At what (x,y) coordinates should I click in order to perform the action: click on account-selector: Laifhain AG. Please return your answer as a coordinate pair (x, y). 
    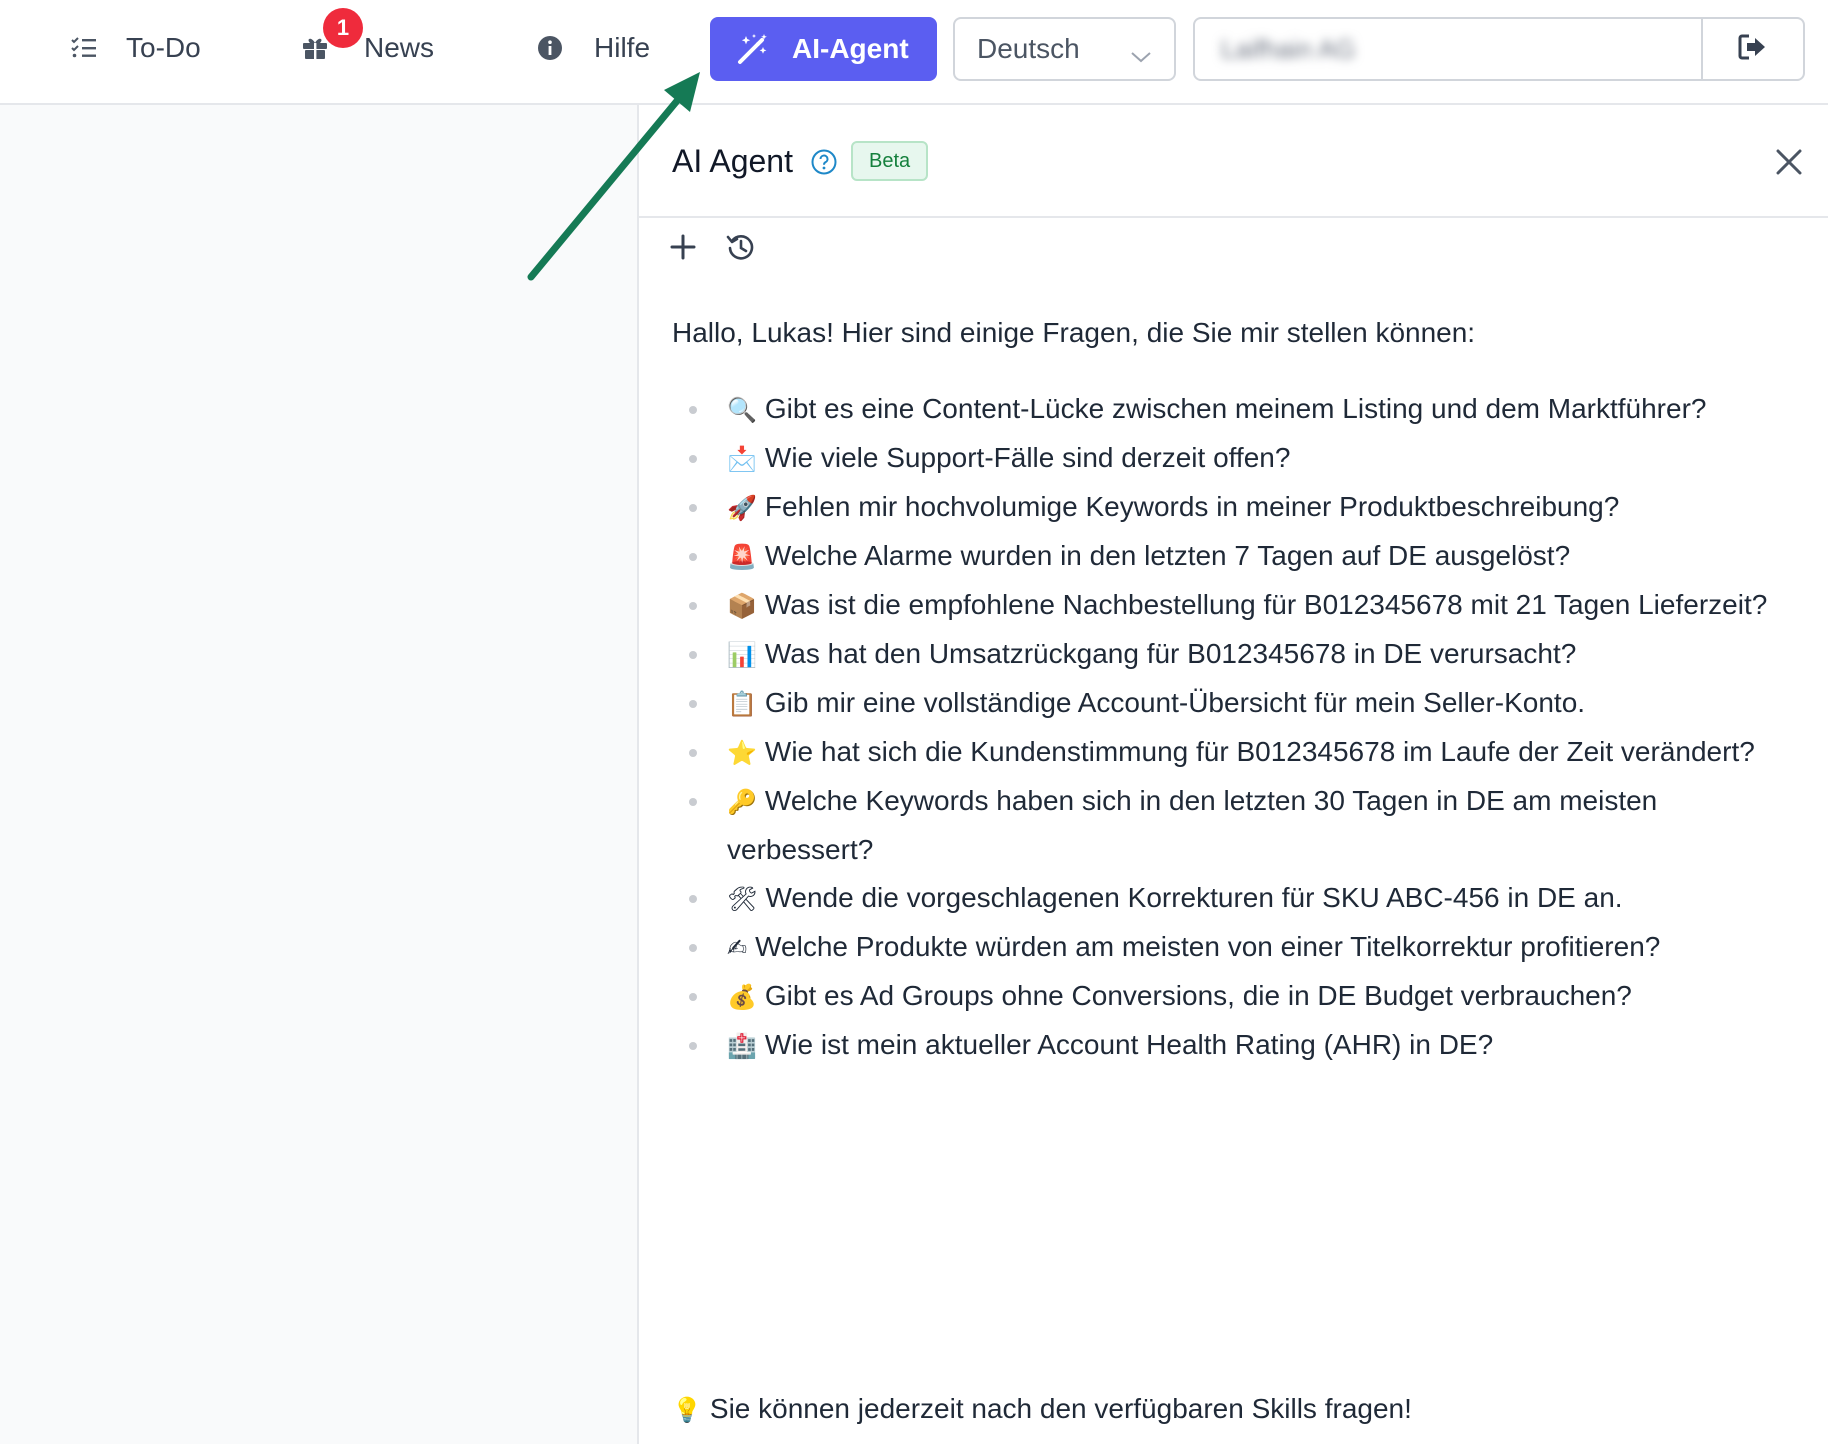
    Looking at the image, I should click on (1499, 49).